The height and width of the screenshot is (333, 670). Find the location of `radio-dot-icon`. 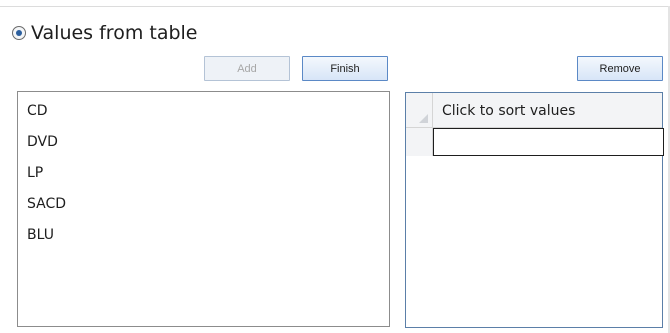

radio-dot-icon is located at coordinates (19, 33).